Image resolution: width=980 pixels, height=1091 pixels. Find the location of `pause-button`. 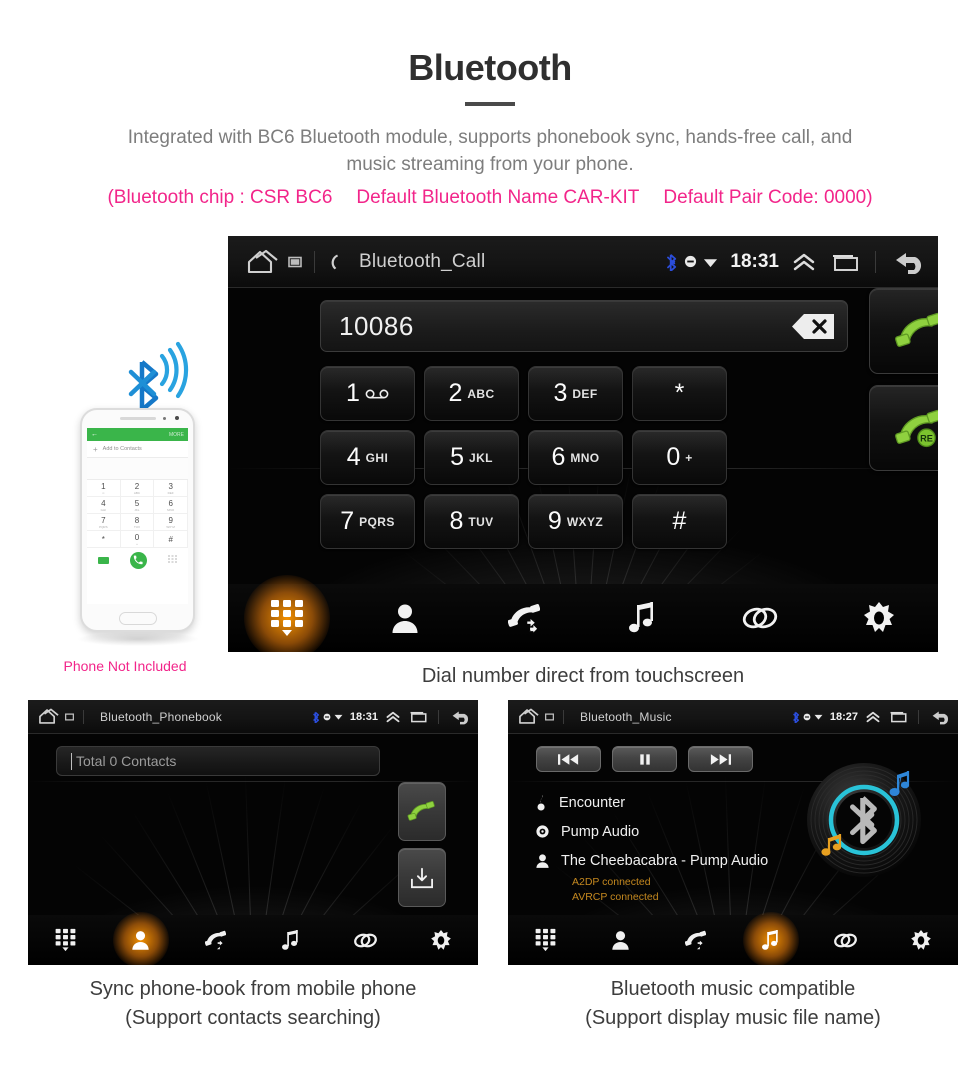

pause-button is located at coordinates (644, 759).